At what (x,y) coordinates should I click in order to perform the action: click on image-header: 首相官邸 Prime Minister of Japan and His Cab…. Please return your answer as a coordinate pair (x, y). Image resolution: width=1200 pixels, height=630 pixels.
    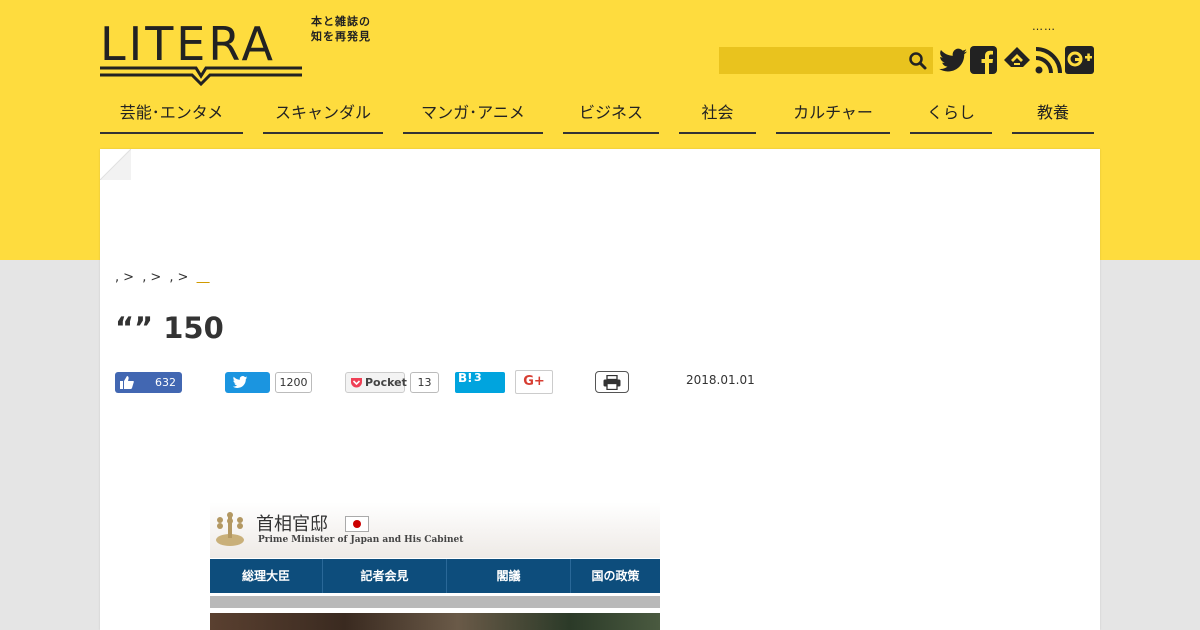
    Looking at the image, I should click on (435, 530).